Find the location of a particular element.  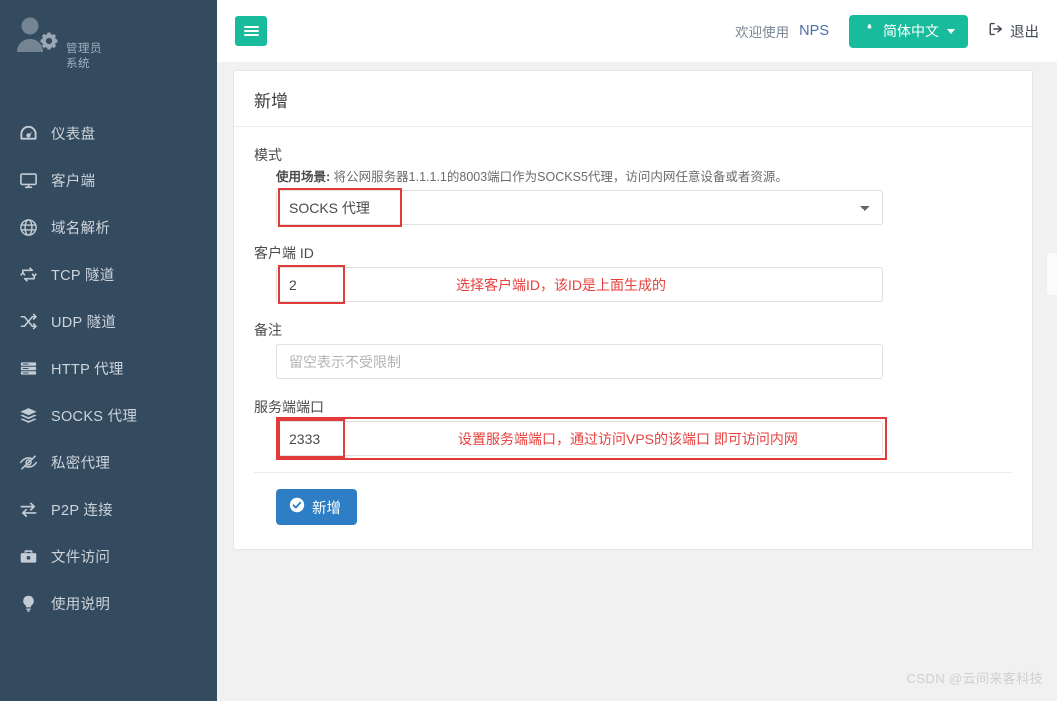

sidebar-item-domain: 域名解析 is located at coordinates (108, 227).